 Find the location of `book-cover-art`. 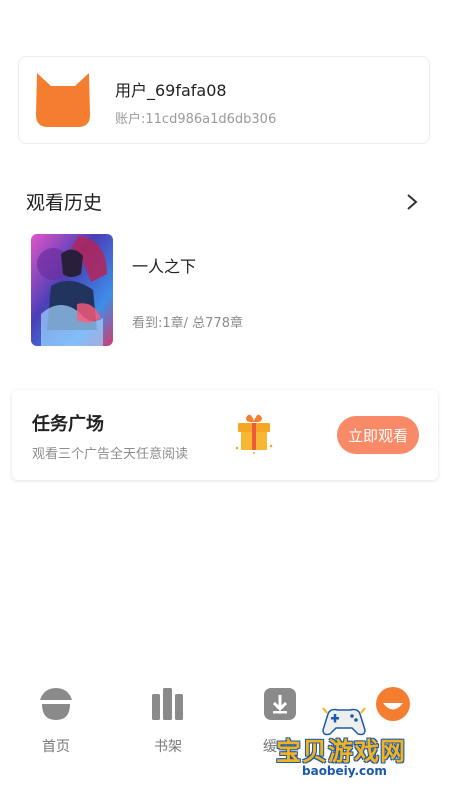

book-cover-art is located at coordinates (72, 290).